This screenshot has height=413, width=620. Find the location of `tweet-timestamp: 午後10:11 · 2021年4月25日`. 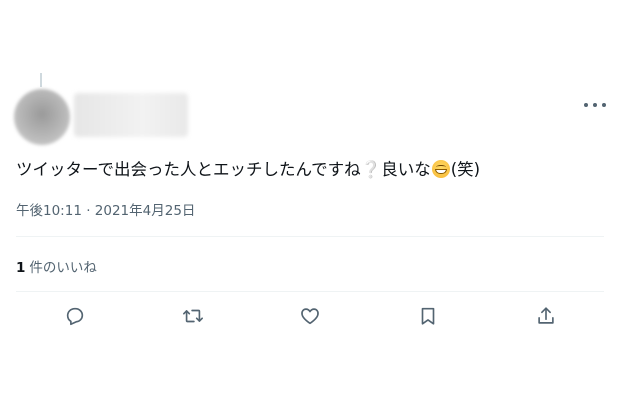

tweet-timestamp: 午後10:11 · 2021年4月25日 is located at coordinates (105, 209).